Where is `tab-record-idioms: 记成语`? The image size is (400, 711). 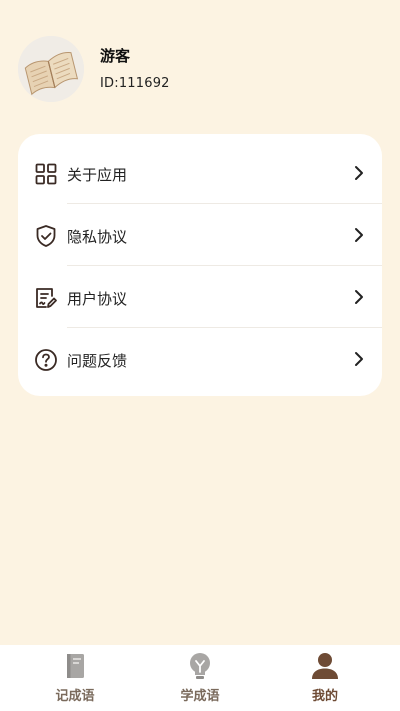 tab-record-idioms: 记成语 is located at coordinates (75, 678).